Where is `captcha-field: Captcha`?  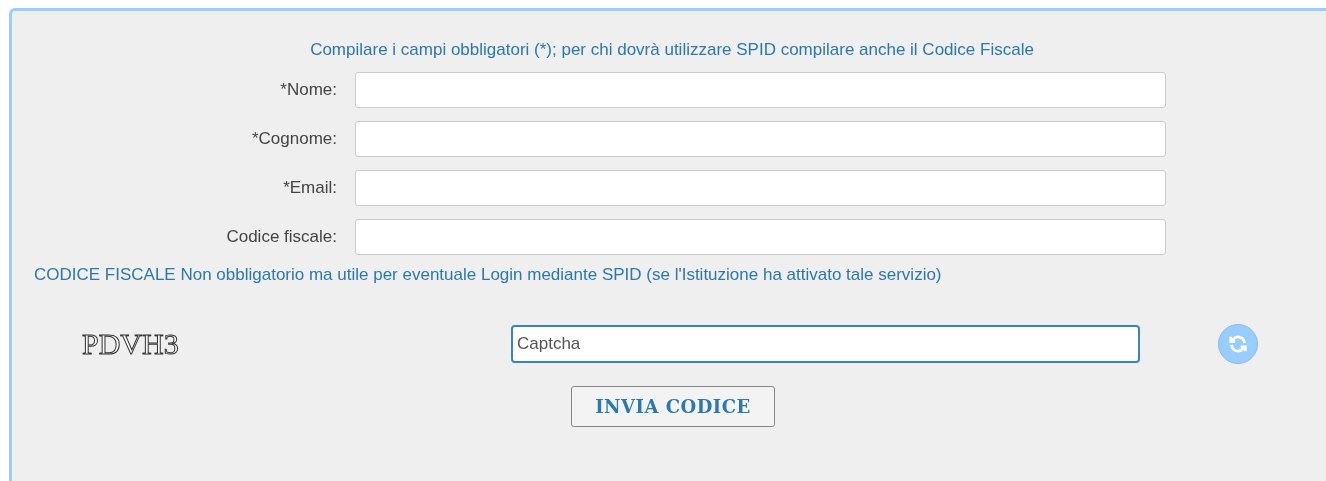
captcha-field: Captcha is located at coordinates (825, 343).